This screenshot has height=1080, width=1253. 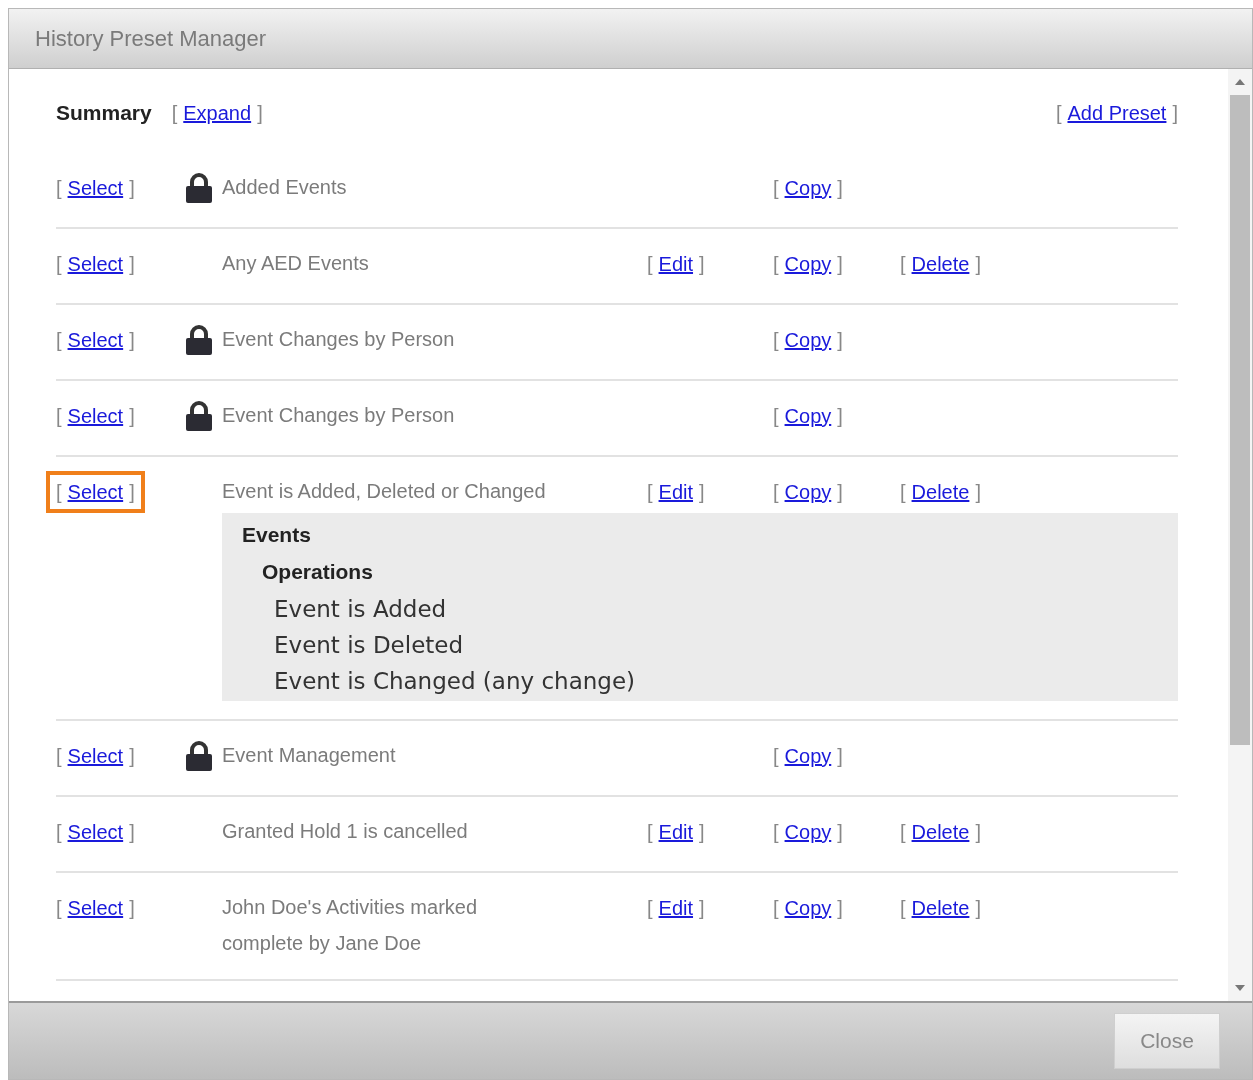 I want to click on preset-name: Event is Added, Deleted or Changed, so click(x=384, y=491).